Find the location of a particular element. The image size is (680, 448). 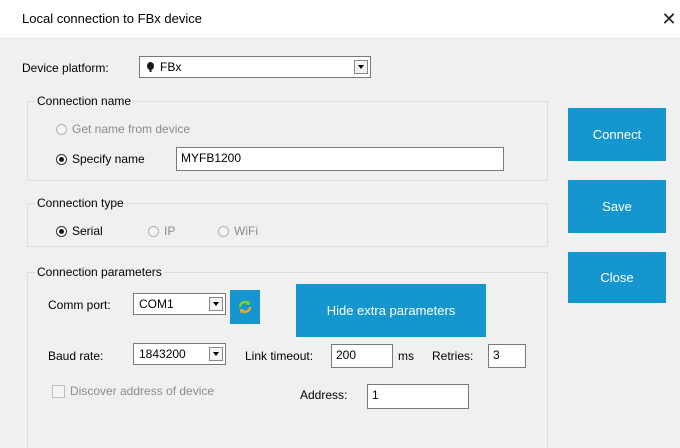

device-platform-value: FBx is located at coordinates (171, 67).